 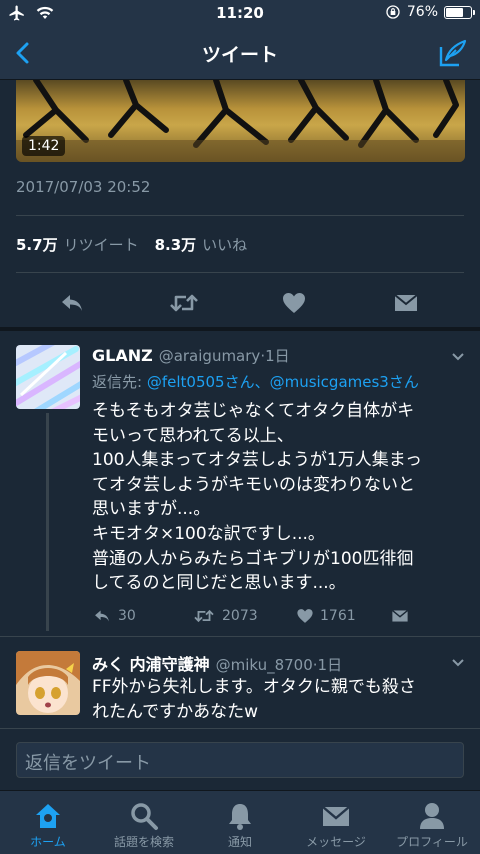 What do you see at coordinates (48, 842) in the screenshot?
I see `tab-label: ホーム` at bounding box center [48, 842].